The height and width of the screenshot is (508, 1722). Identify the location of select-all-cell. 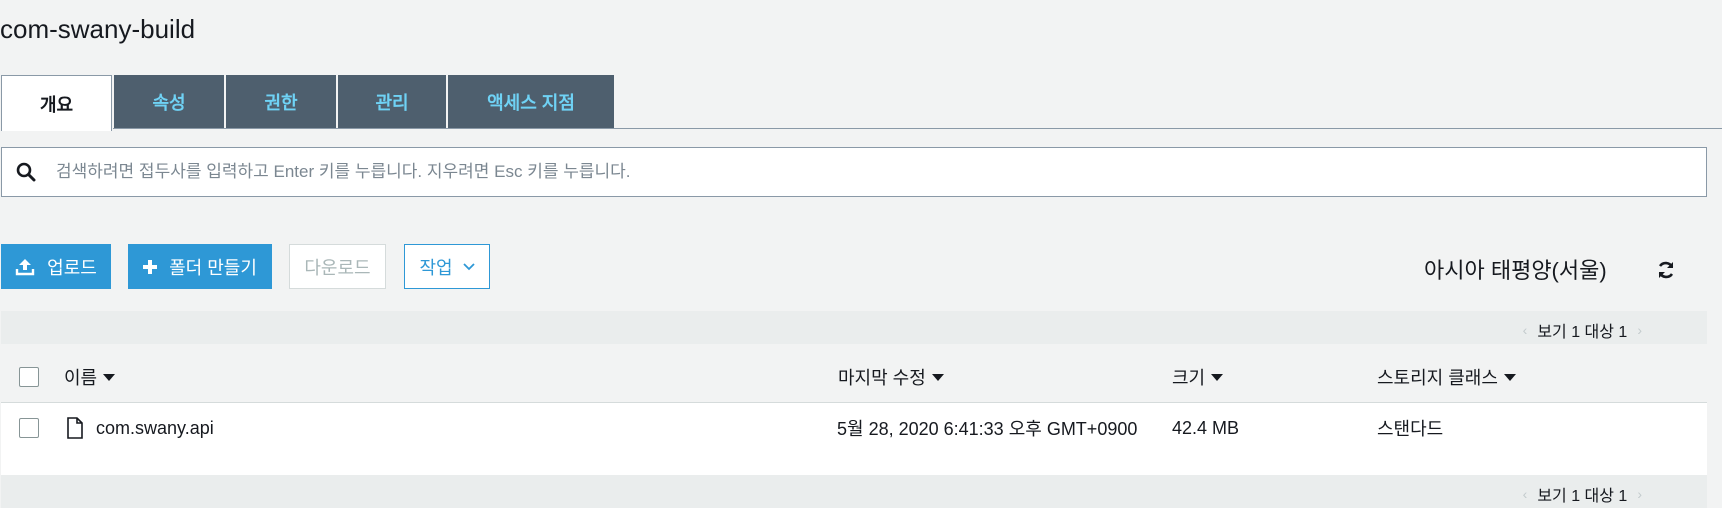
(29, 377).